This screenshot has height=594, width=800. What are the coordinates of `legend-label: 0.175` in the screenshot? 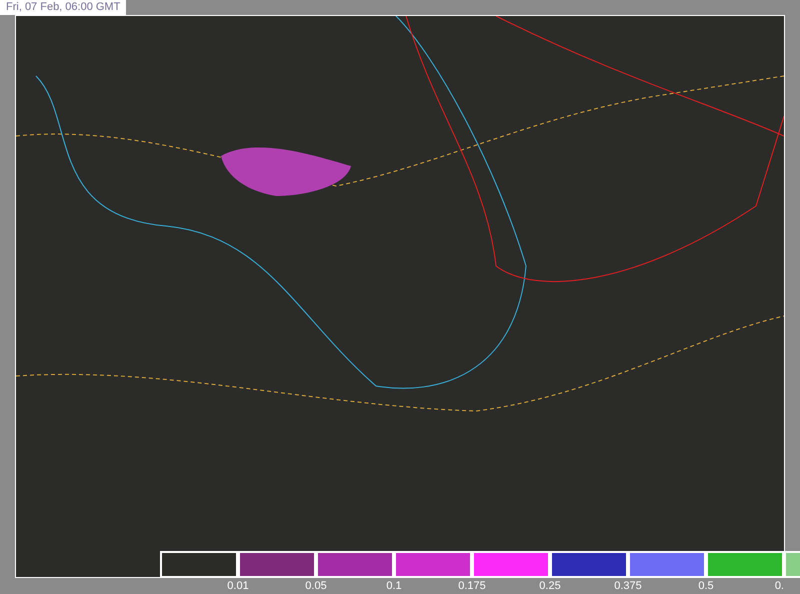 It's located at (472, 586).